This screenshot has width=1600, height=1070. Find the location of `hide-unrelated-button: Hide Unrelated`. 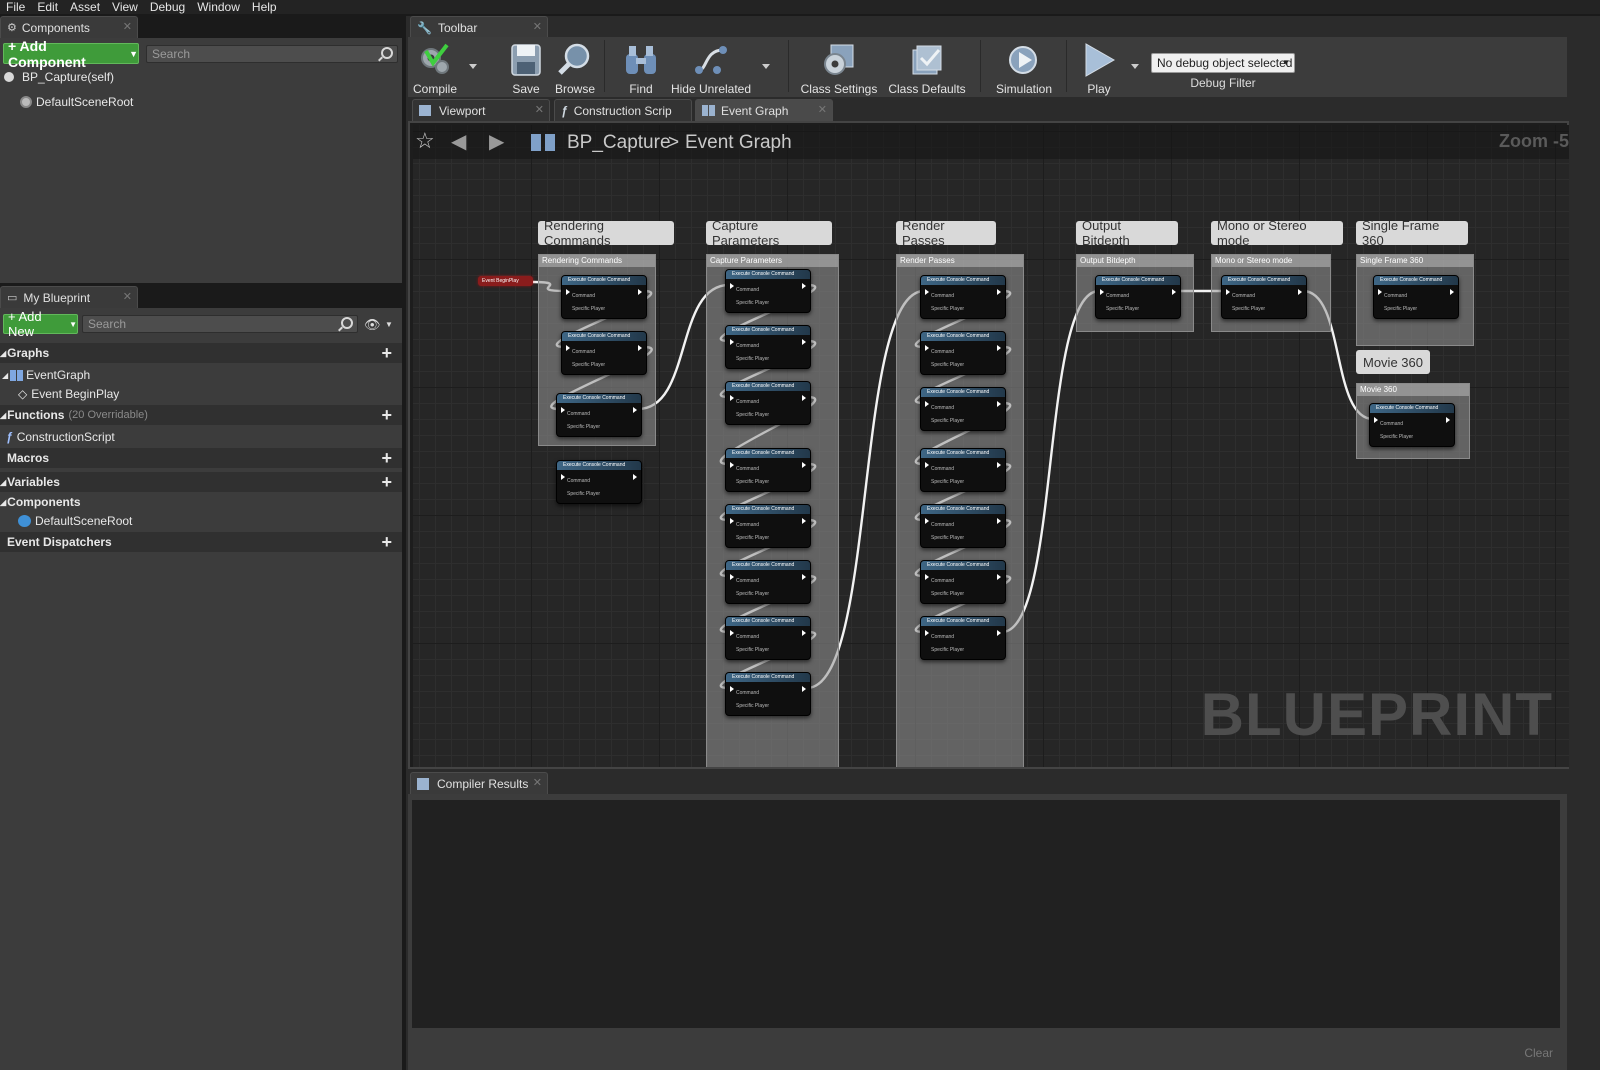

hide-unrelated-button: Hide Unrelated is located at coordinates (711, 66).